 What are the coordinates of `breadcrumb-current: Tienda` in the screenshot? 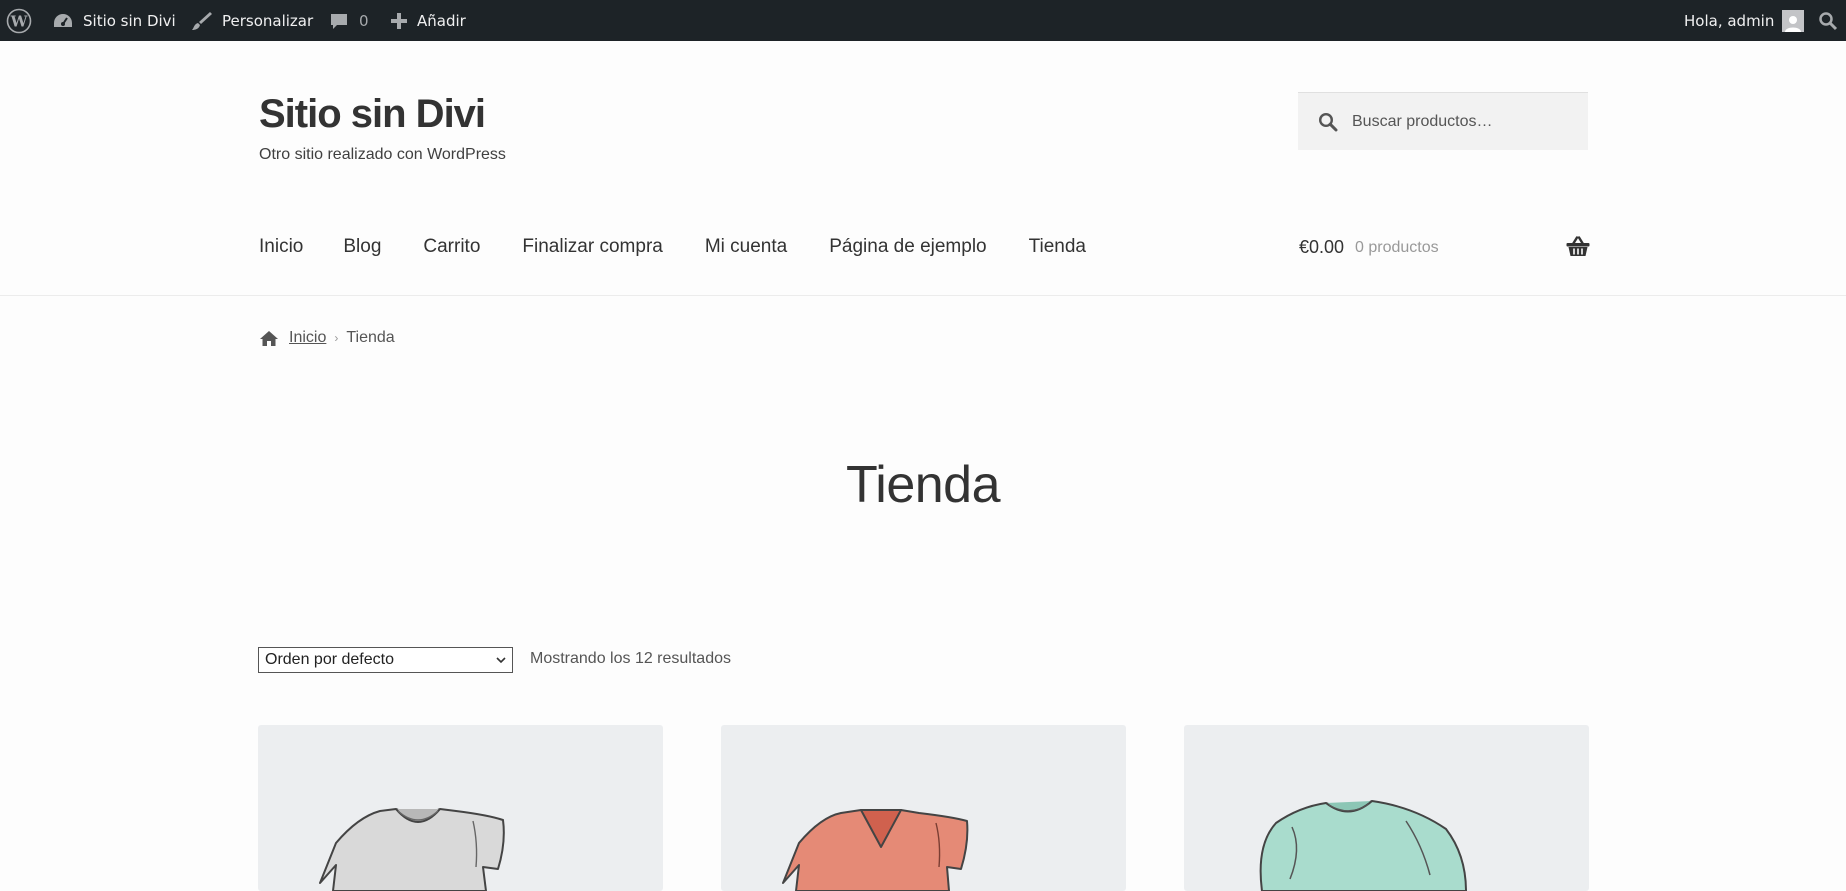 It's located at (370, 337).